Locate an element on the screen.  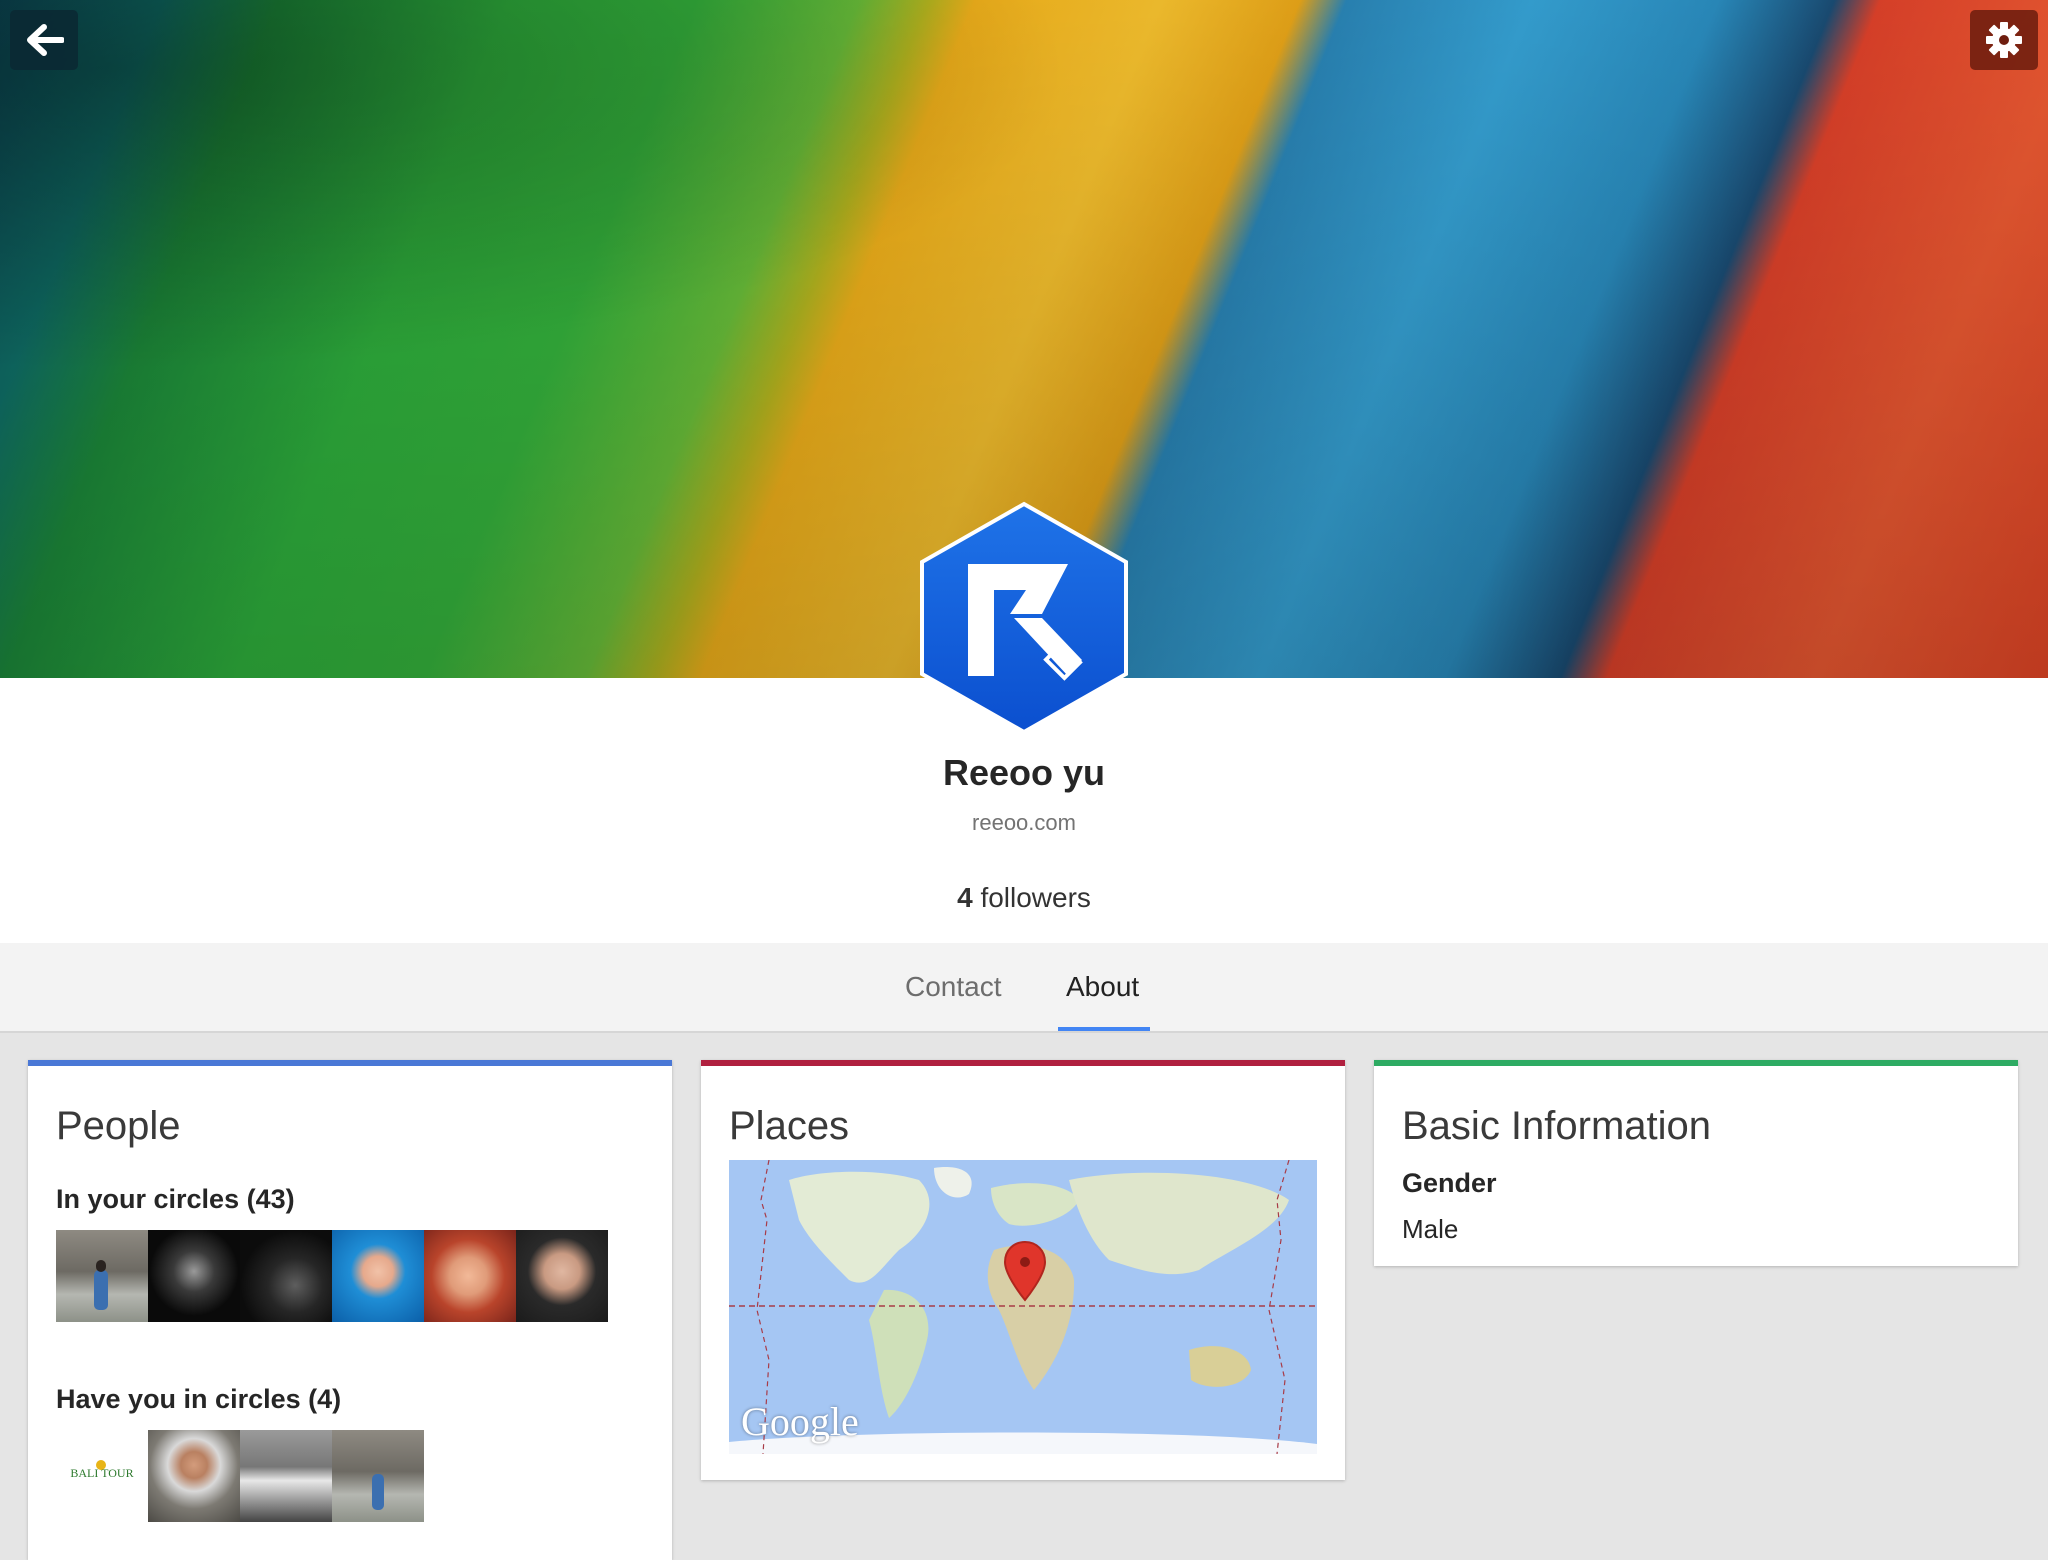
arrow-left-icon is located at coordinates (45, 40).